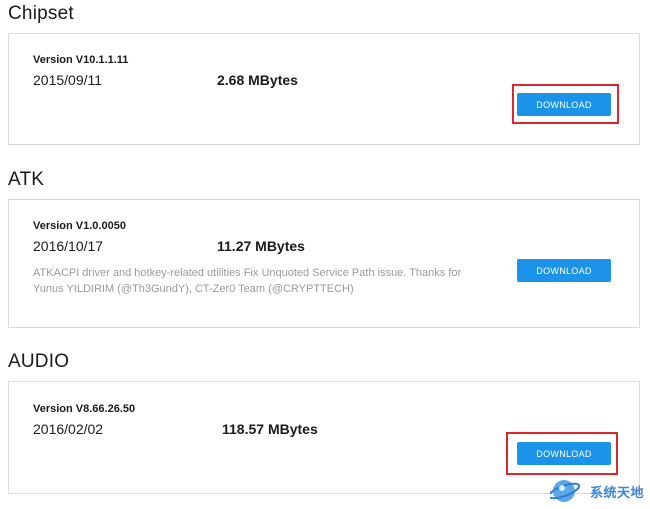 Image resolution: width=650 pixels, height=509 pixels. What do you see at coordinates (616, 492) in the screenshot?
I see `watermark-text: 系统天地` at bounding box center [616, 492].